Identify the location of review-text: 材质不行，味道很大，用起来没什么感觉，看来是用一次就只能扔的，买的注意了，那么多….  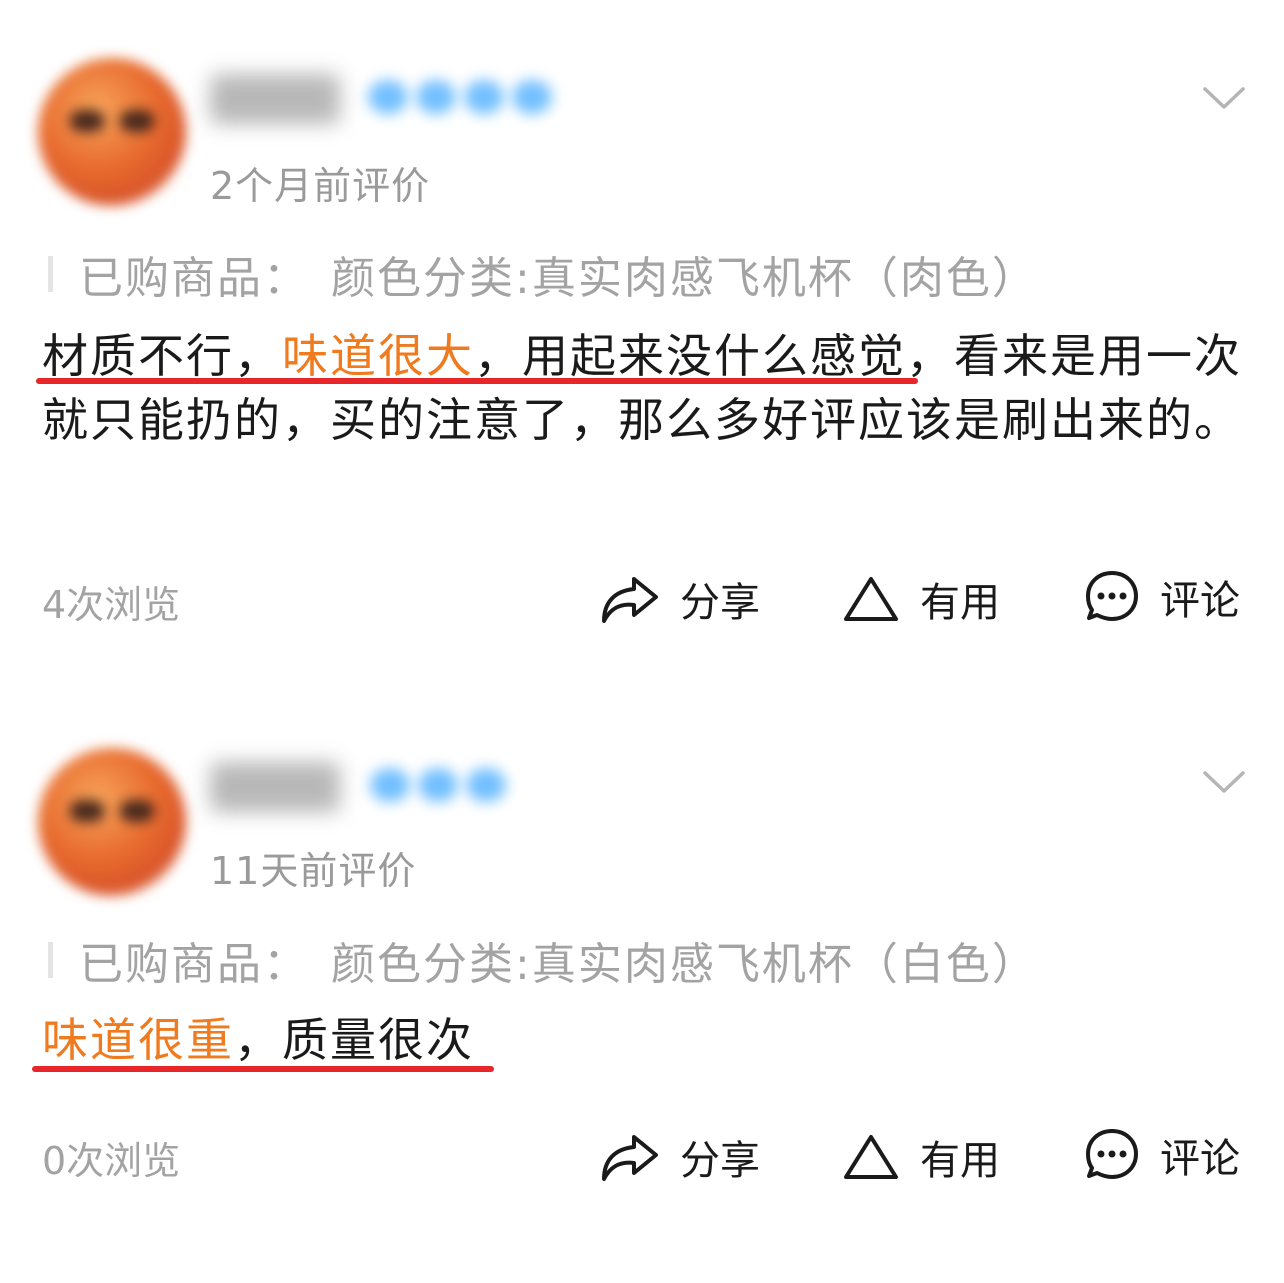
(642, 388).